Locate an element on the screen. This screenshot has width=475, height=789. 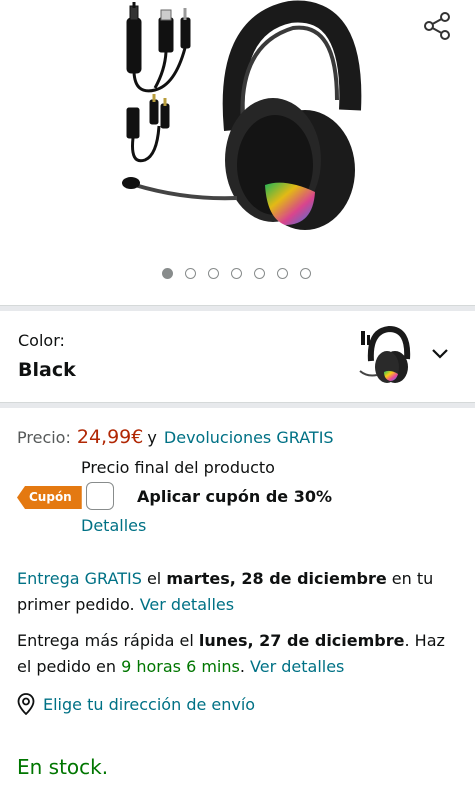
color-selector: Color: Black is located at coordinates (237, 358).